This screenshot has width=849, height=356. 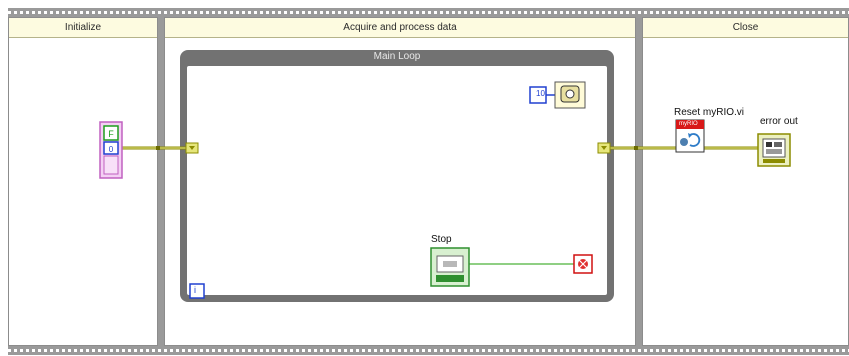 I want to click on svg-text: F, so click(x=111, y=134).